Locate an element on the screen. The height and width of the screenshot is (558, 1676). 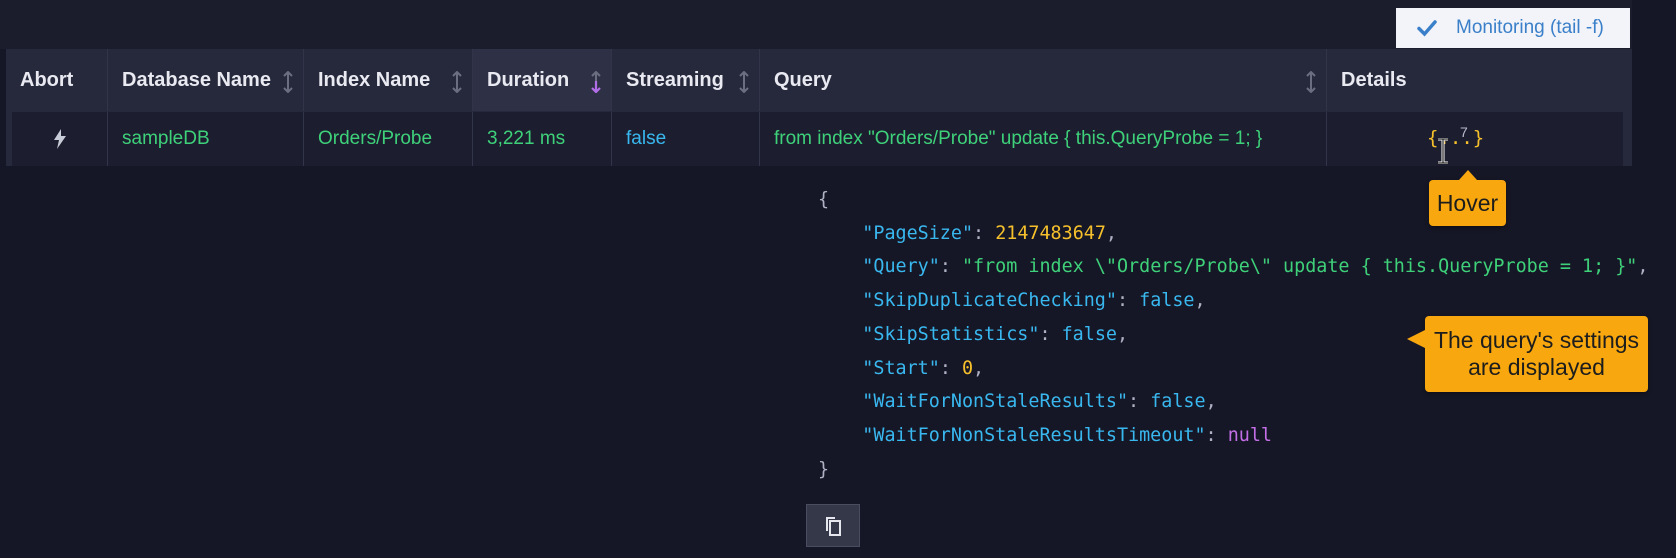
database-name-cell: sampleDB is located at coordinates (206, 139).